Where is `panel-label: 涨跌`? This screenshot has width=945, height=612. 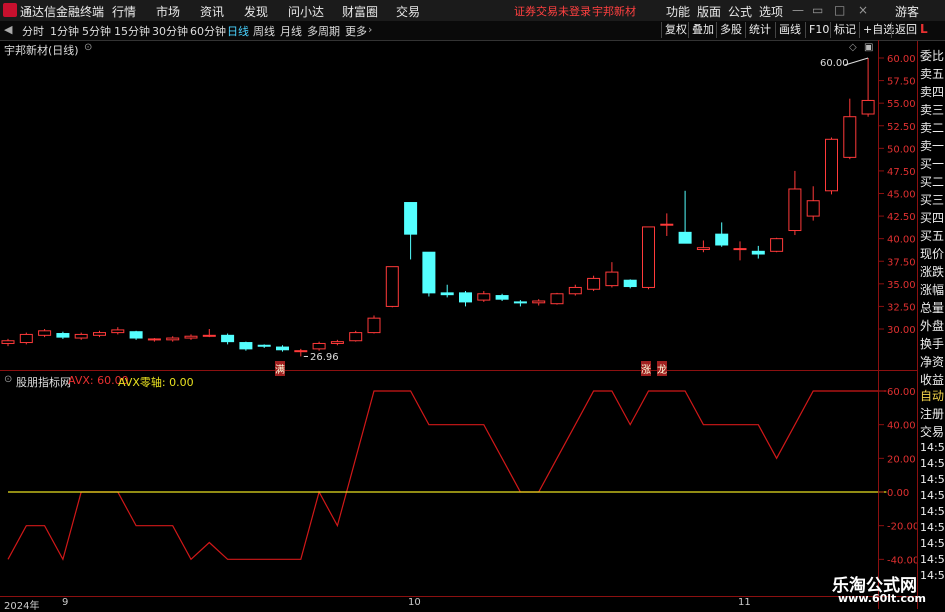
panel-label: 涨跌 is located at coordinates (932, 272).